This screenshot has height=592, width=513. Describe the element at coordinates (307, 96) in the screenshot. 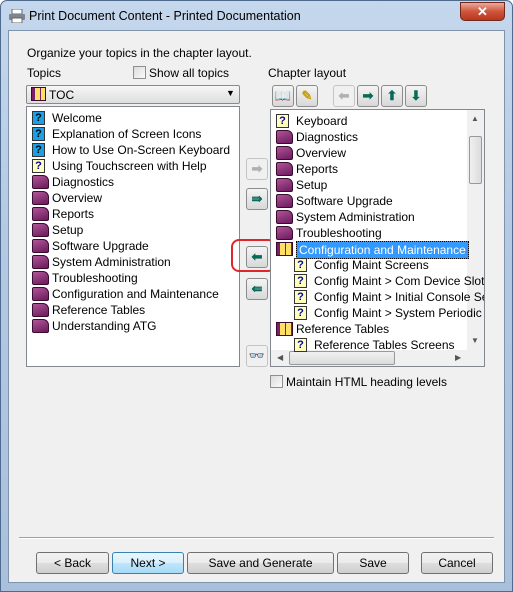

I see `rename-button: ✎` at that location.